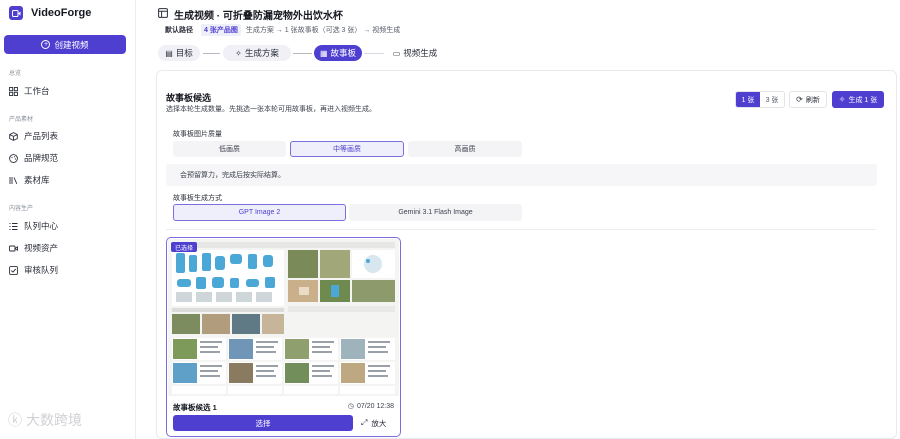  I want to click on sidebar-item-review-queue: 审核队列, so click(33, 270).